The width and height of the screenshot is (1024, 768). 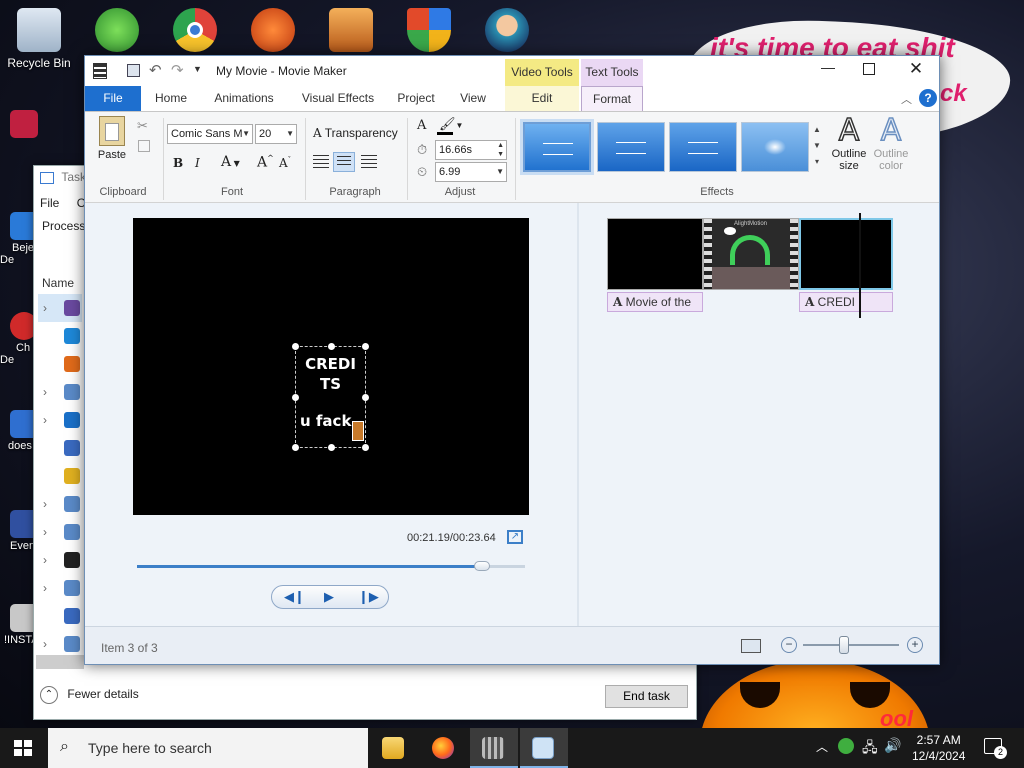 I want to click on previous-frame-button: ◀❙, so click(x=294, y=597).